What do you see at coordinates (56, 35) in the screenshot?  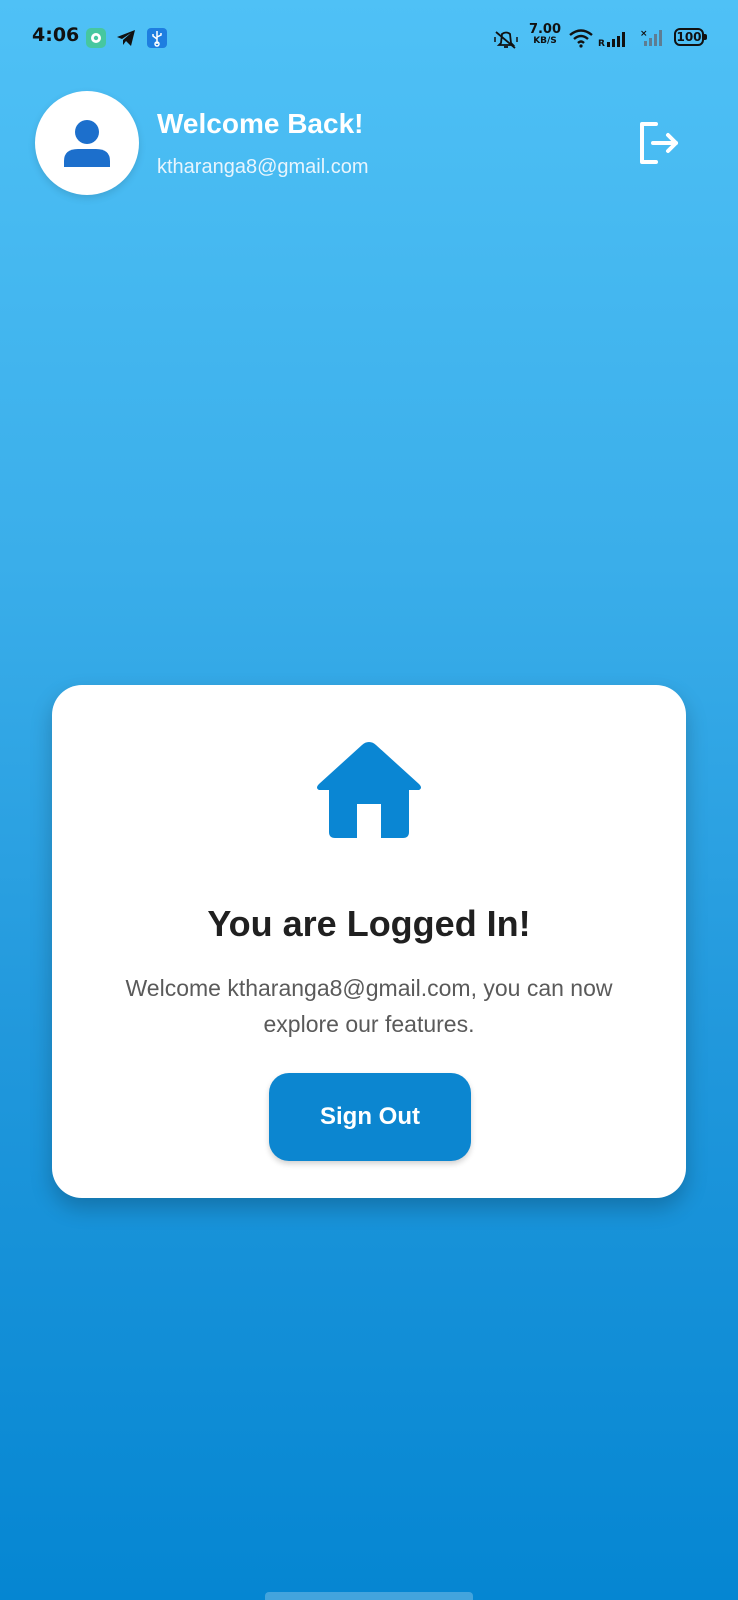 I see `status-time: 4:06` at bounding box center [56, 35].